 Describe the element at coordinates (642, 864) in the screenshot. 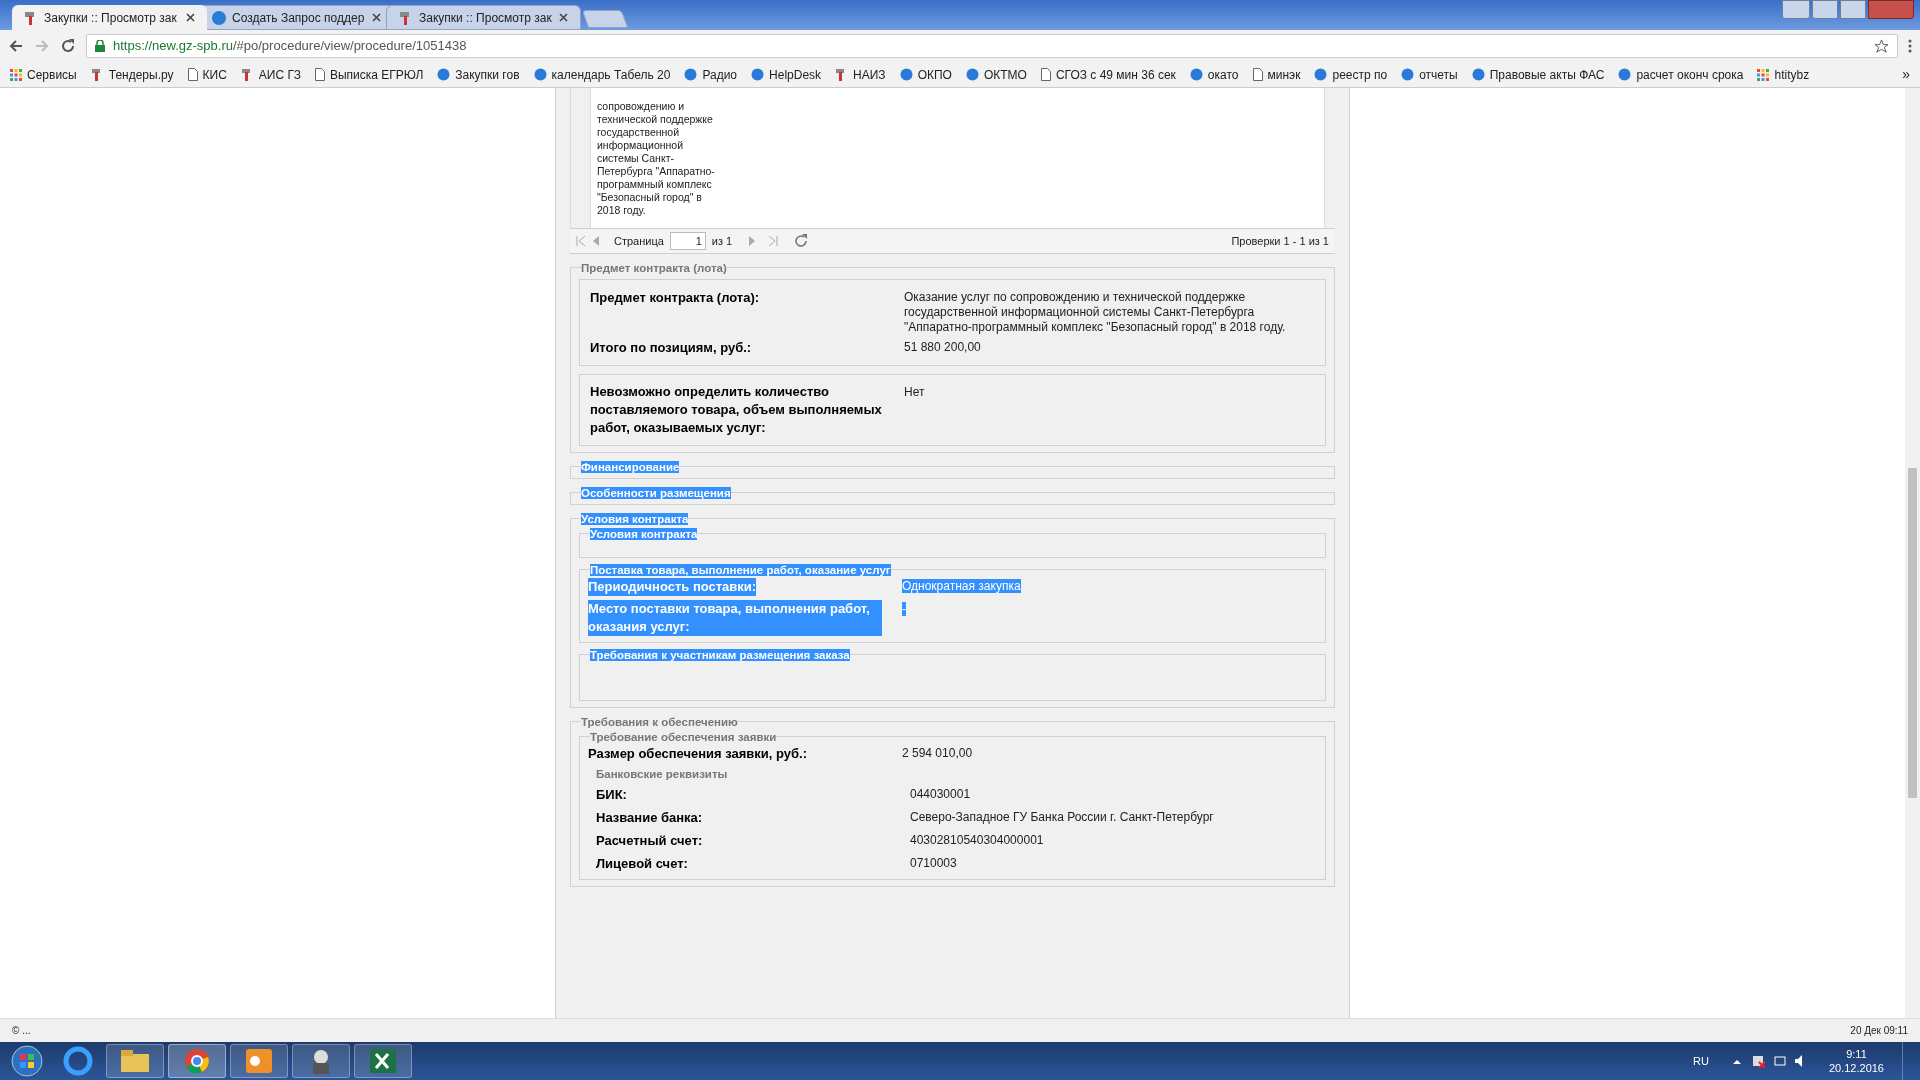

I see `field-label: Лицевой счет:` at that location.